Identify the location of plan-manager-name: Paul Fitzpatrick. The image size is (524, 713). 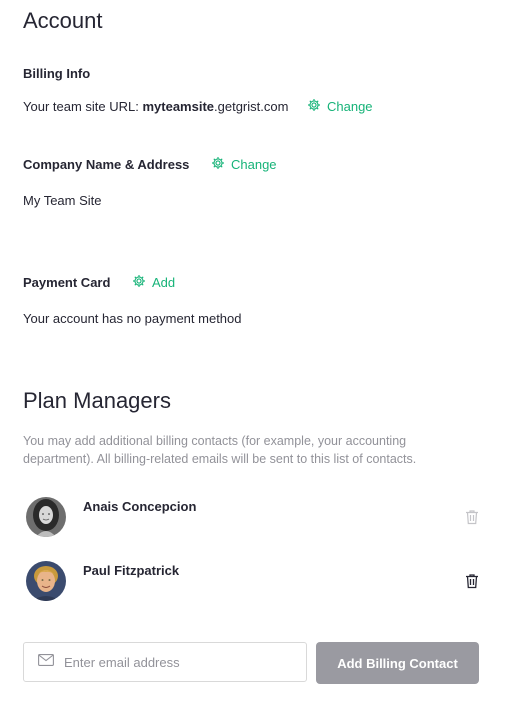
(131, 570).